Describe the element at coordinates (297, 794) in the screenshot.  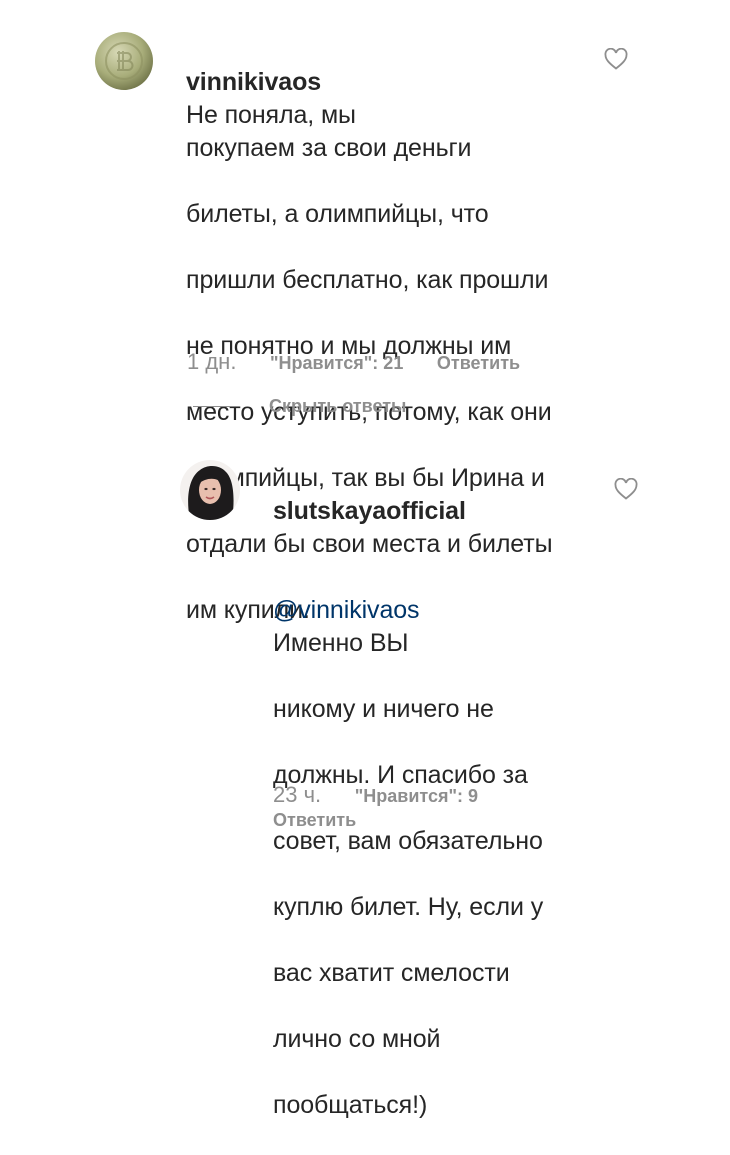
I see `comment-time: 23 ч.` at that location.